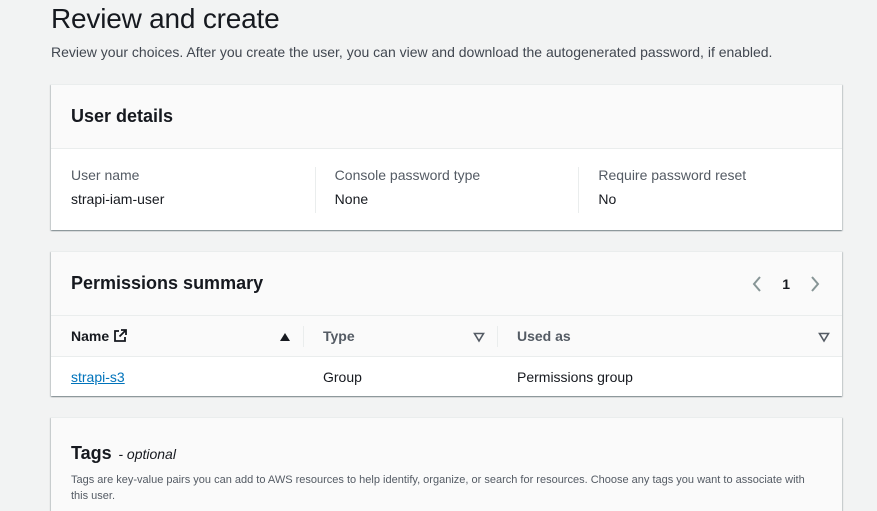 The height and width of the screenshot is (511, 877). I want to click on permissions-title: Permissions summary, so click(167, 283).